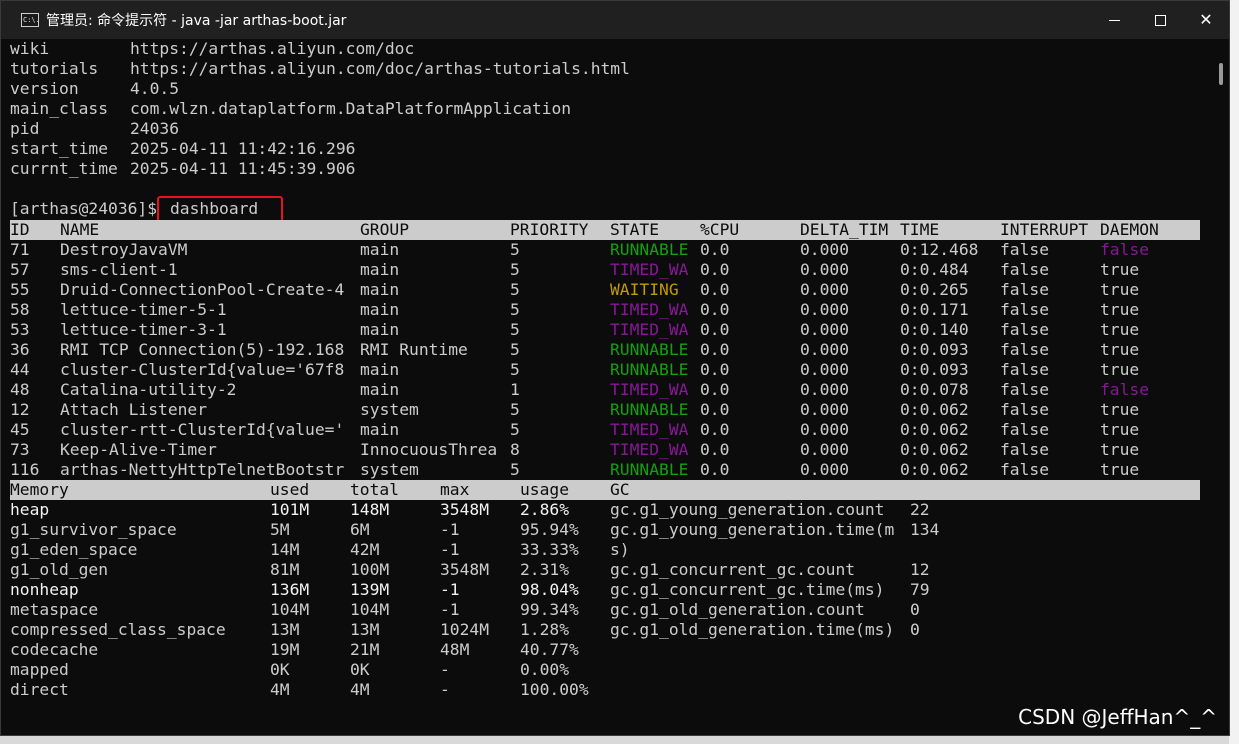 This screenshot has height=744, width=1239. What do you see at coordinates (290, 589) in the screenshot?
I see `memory-cell: 136M` at bounding box center [290, 589].